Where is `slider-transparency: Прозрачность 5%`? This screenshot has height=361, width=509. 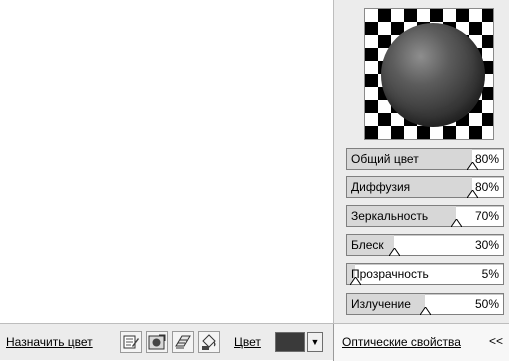 slider-transparency: Прозрачность 5% is located at coordinates (425, 274).